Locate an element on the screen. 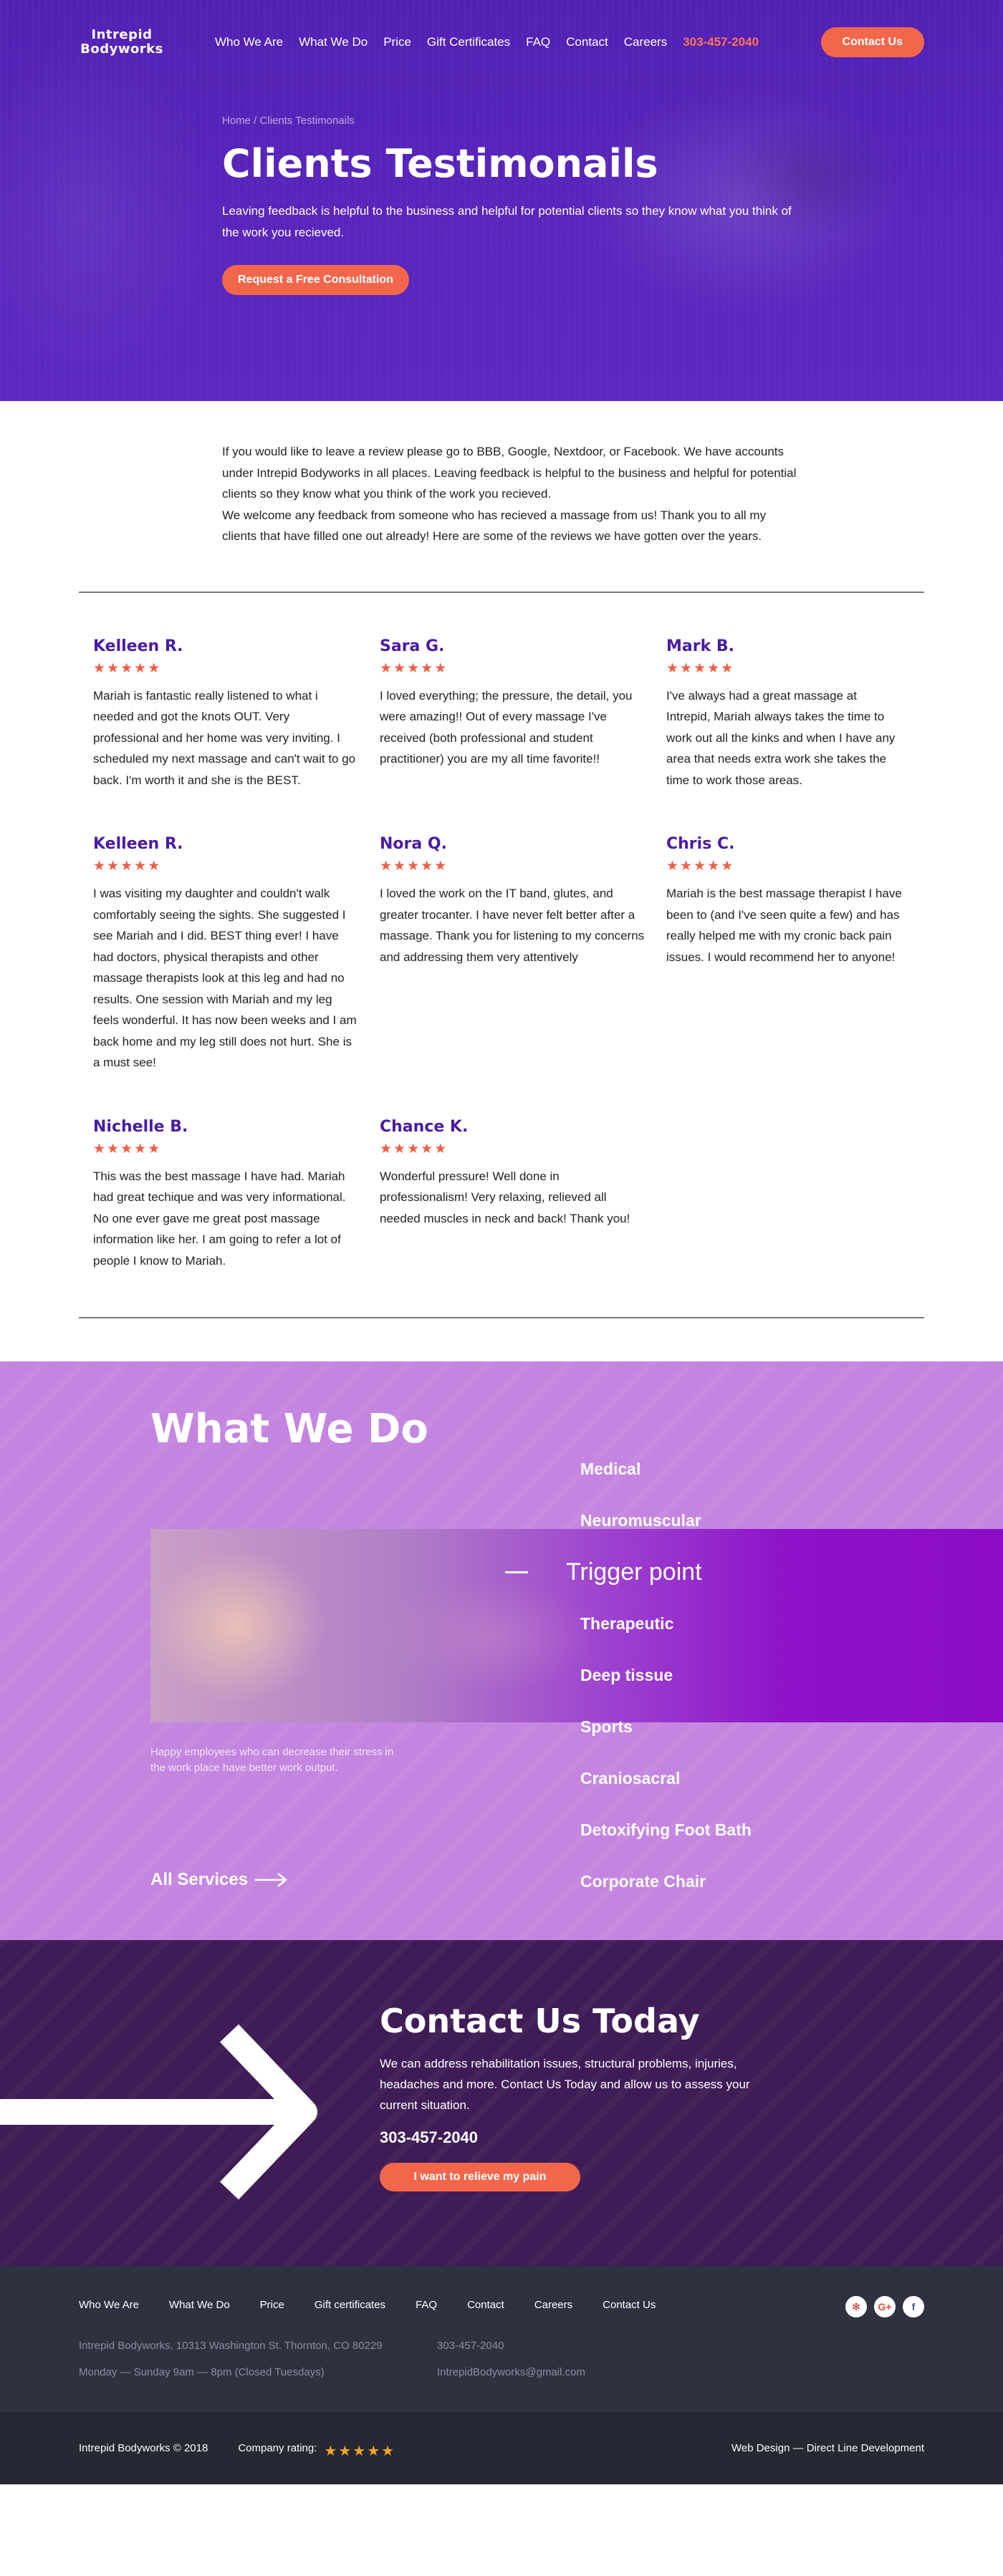 Image resolution: width=1003 pixels, height=2576 pixels. footer-nav-link: Careers is located at coordinates (553, 2305).